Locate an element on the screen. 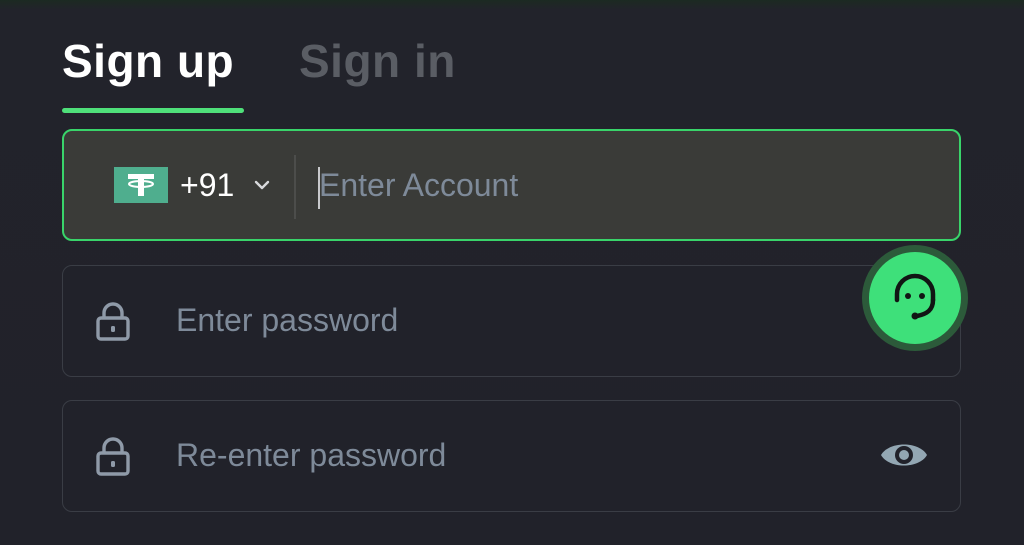  customer-support-button is located at coordinates (915, 298).